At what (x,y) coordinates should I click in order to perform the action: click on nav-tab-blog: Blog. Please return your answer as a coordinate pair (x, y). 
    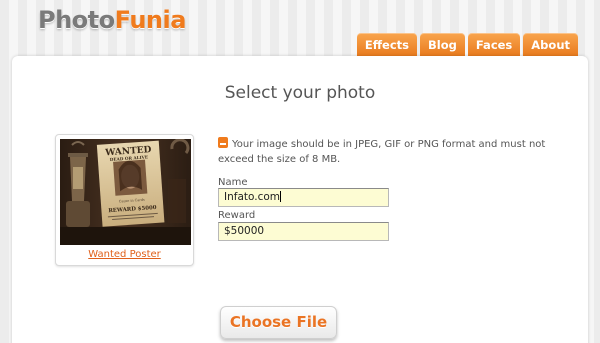
    Looking at the image, I should click on (442, 45).